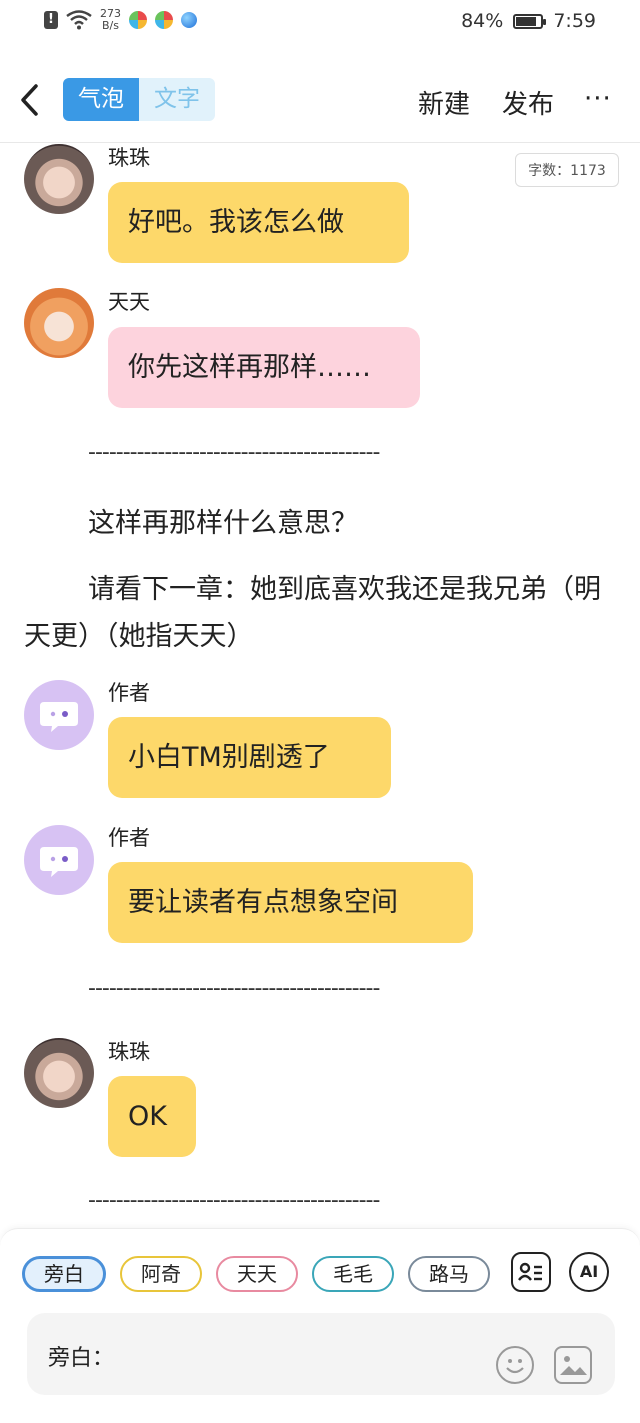 The image size is (640, 1423). I want to click on character-card-button, so click(531, 1272).